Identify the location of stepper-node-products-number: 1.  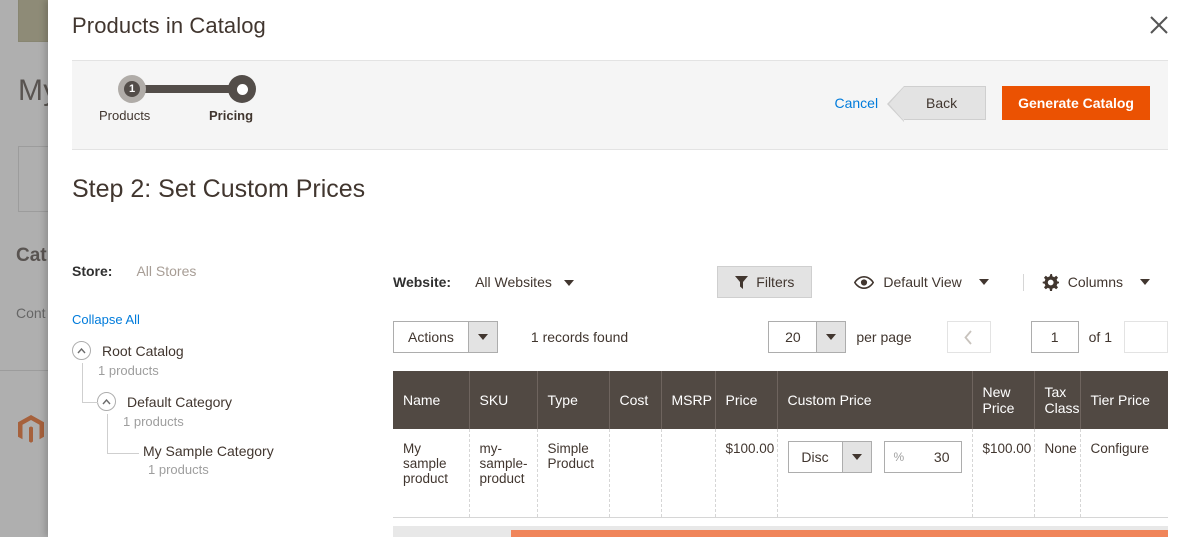
(132, 89).